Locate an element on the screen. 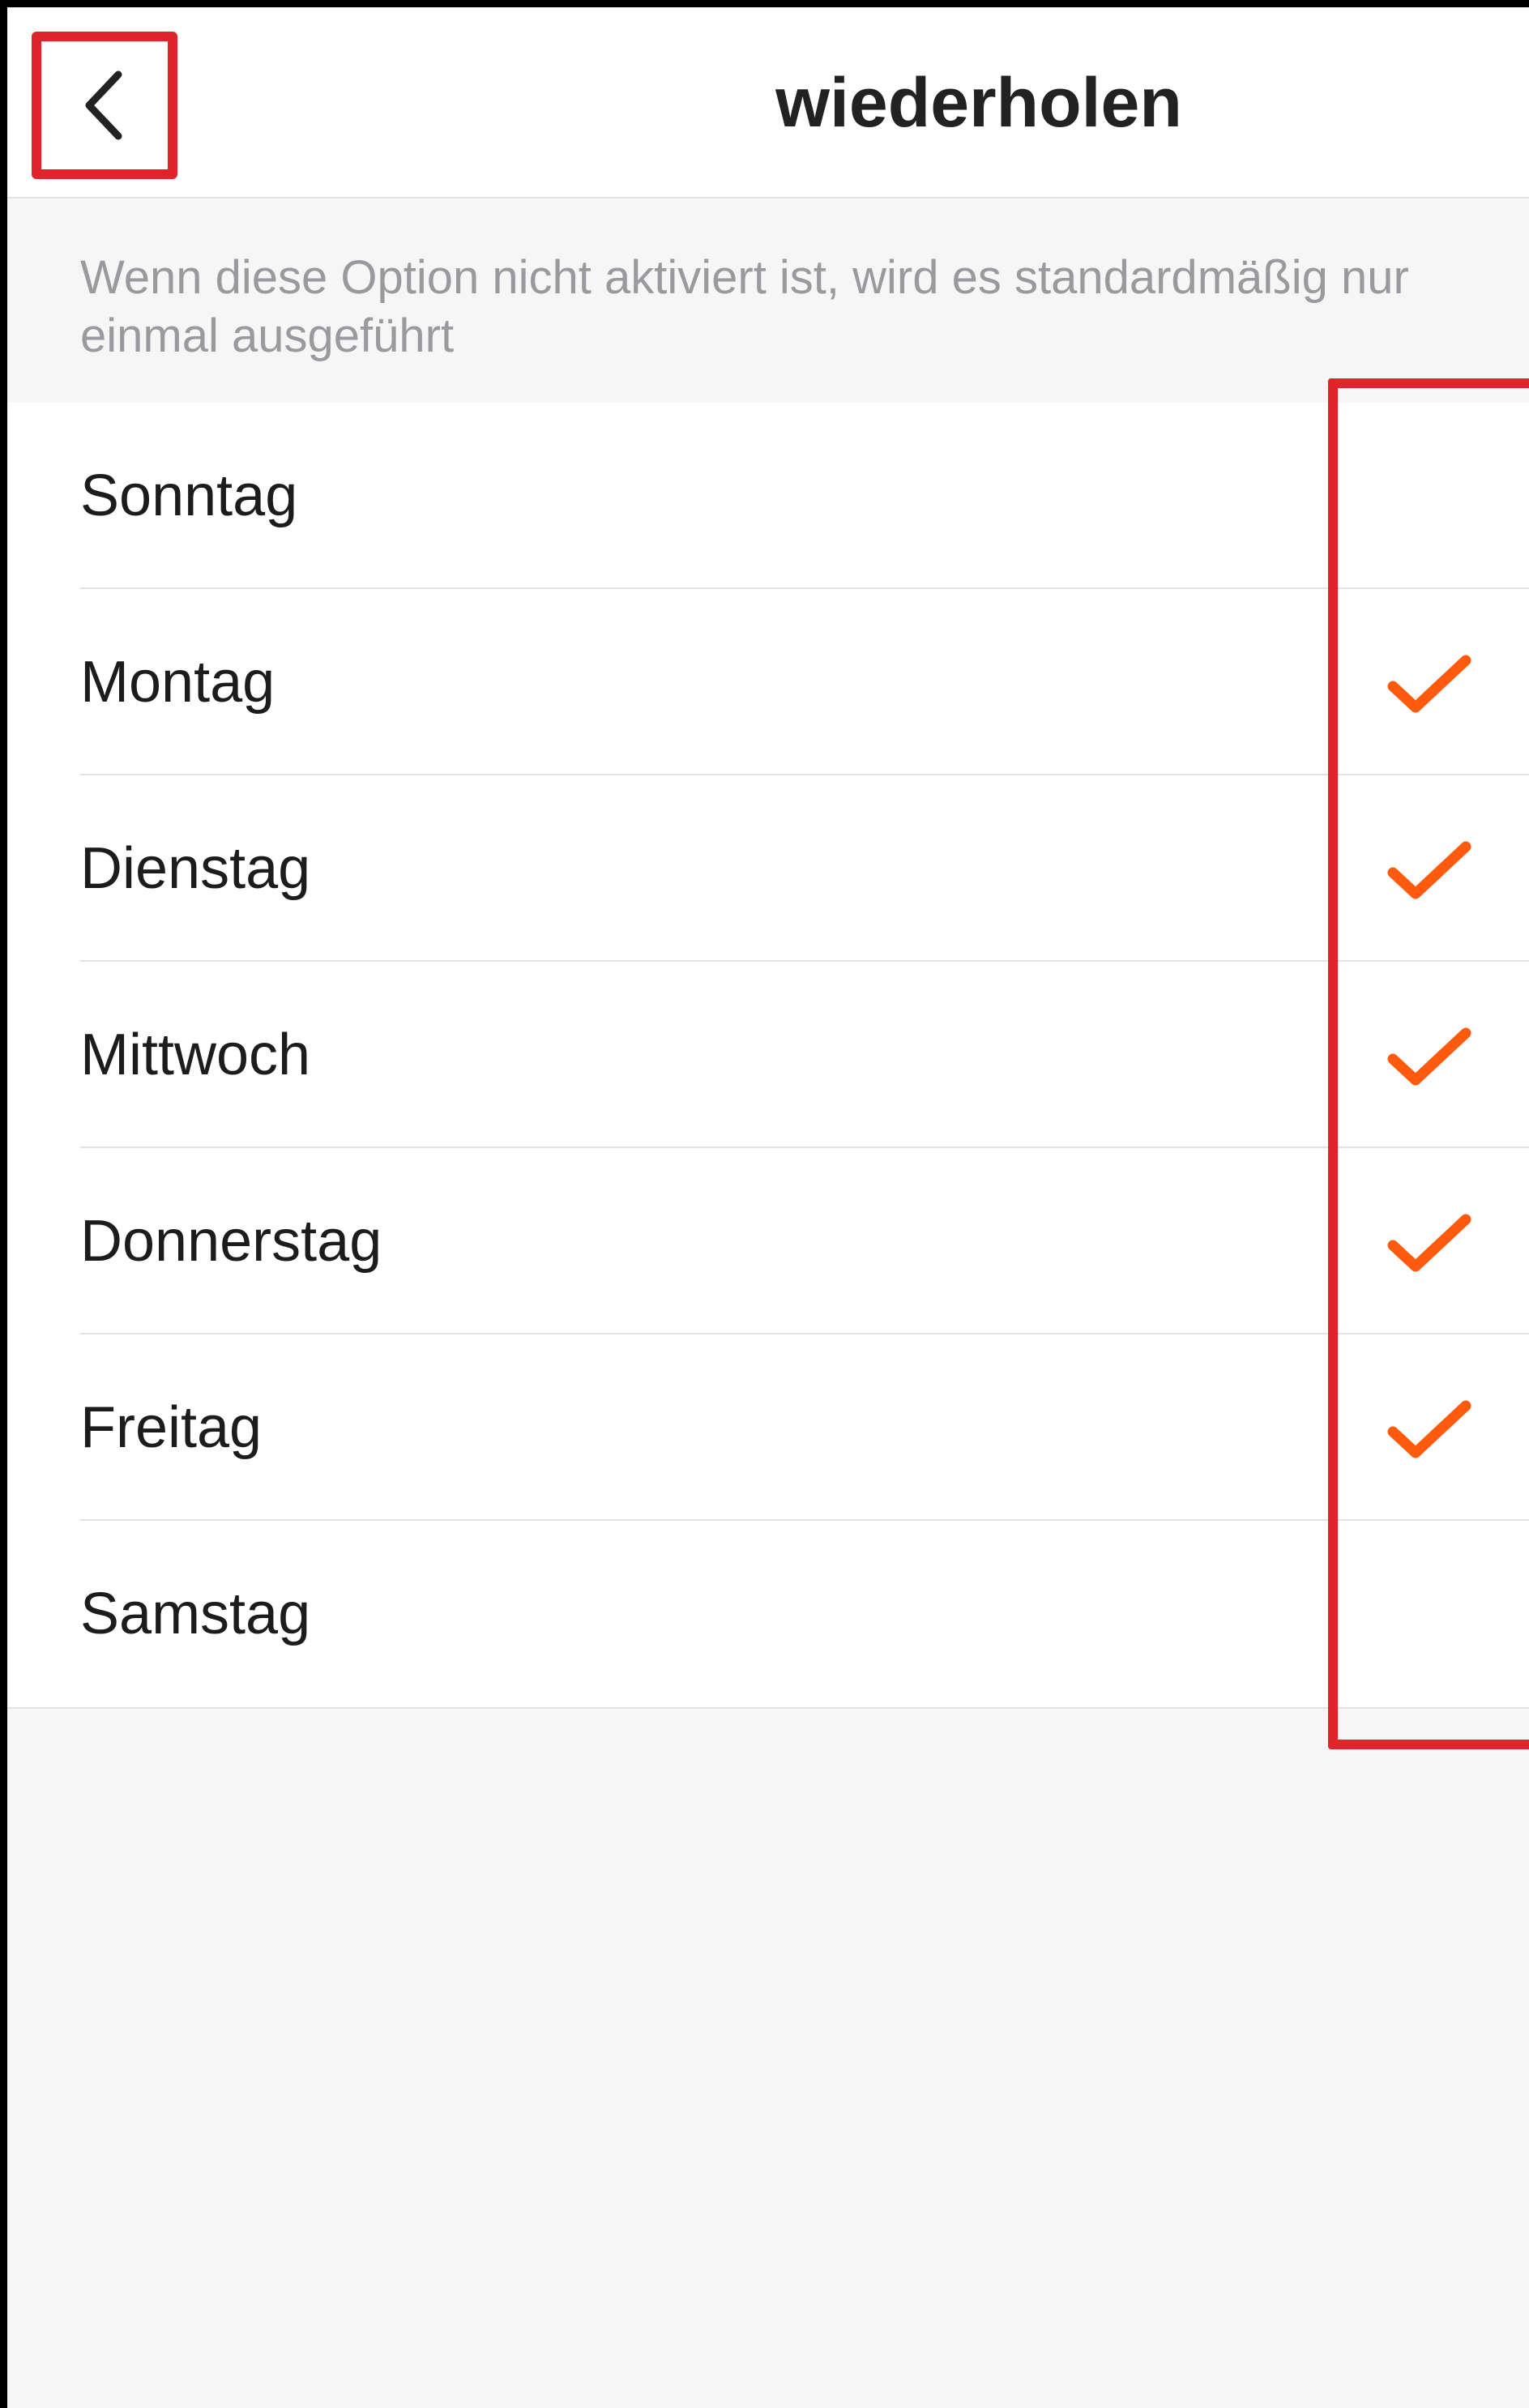 The width and height of the screenshot is (1529, 2408). weekday-row-donnerstag: Donnerstag is located at coordinates (768, 1241).